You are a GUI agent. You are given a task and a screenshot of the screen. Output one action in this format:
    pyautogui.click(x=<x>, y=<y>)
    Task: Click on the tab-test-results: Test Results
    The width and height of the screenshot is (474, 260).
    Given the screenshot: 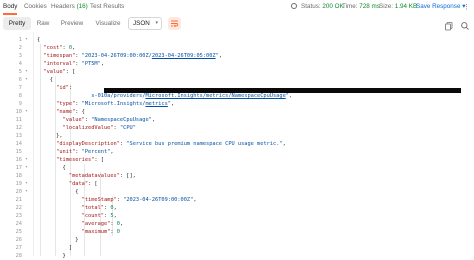 What is the action you would take?
    pyautogui.click(x=107, y=6)
    